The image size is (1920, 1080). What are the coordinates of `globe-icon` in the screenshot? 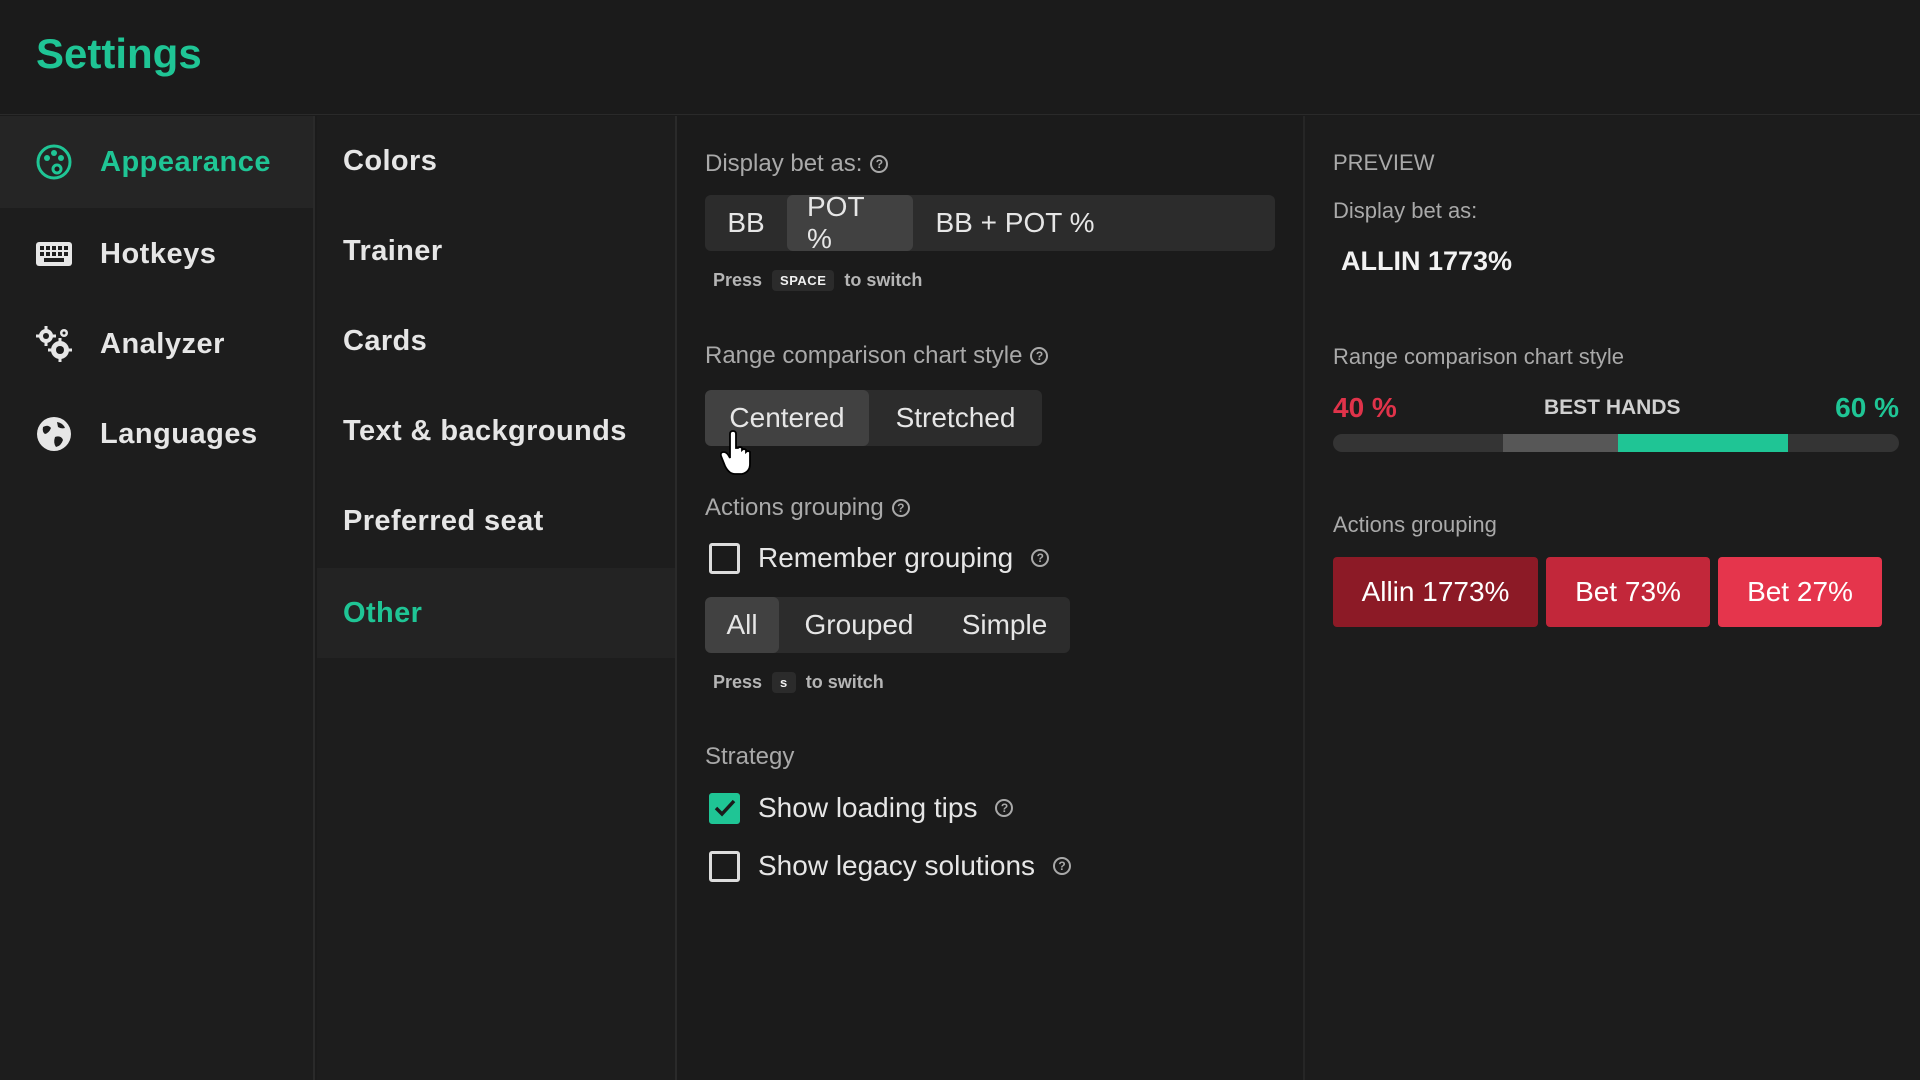 It's located at (54, 434).